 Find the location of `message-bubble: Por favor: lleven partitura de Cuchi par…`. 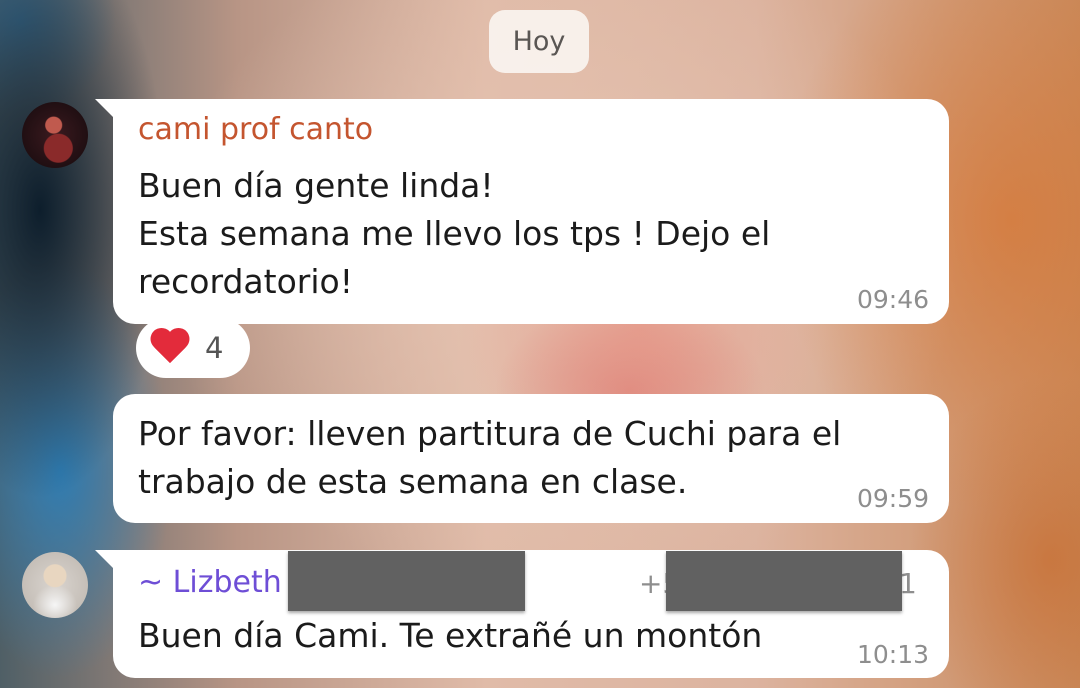

message-bubble: Por favor: lleven partitura de Cuchi par… is located at coordinates (531, 458).